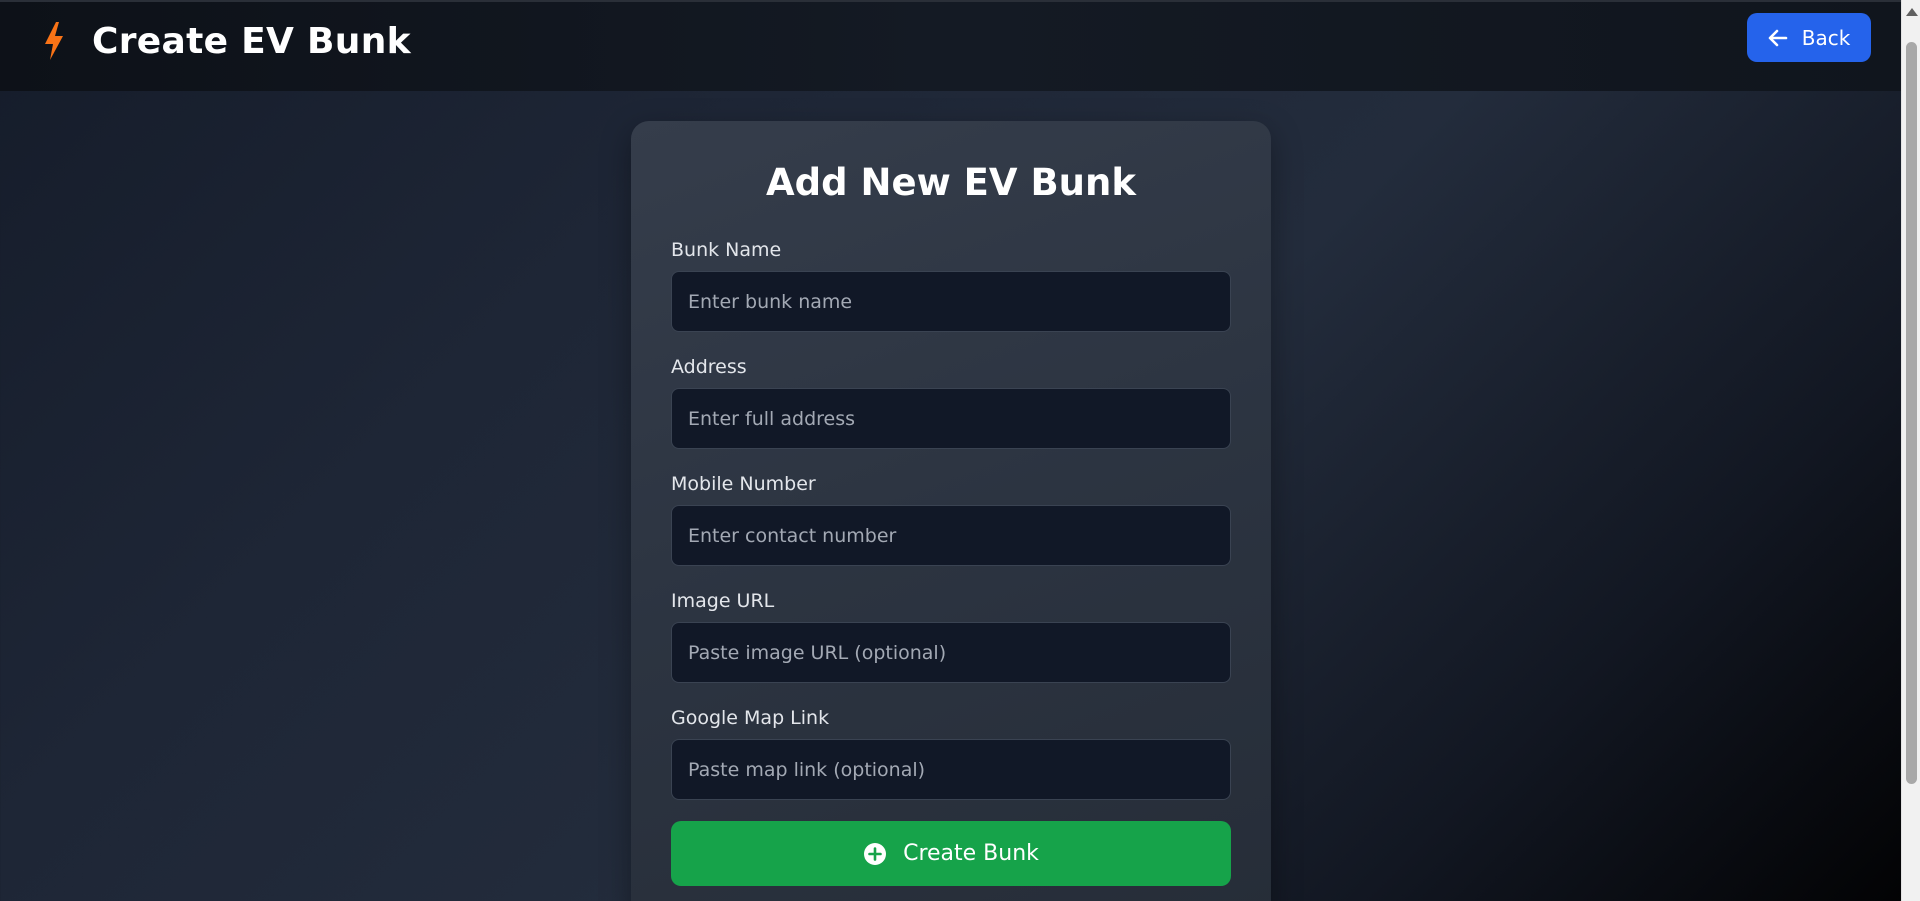  Describe the element at coordinates (1911, 413) in the screenshot. I see `scroll-thumb` at that location.